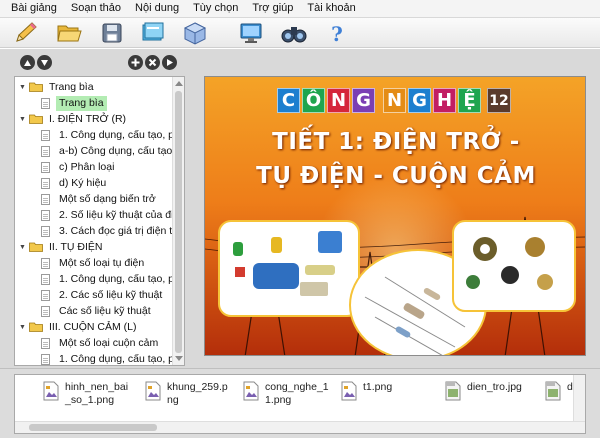  What do you see at coordinates (34, 8) in the screenshot?
I see `menu-bai-giang: Bài giảng` at bounding box center [34, 8].